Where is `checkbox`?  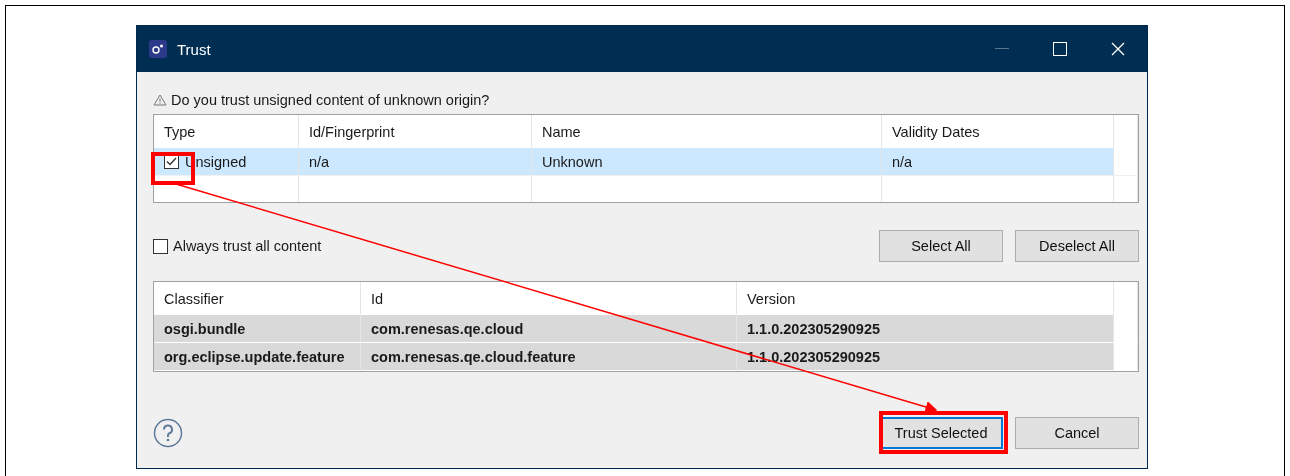 checkbox is located at coordinates (160, 246).